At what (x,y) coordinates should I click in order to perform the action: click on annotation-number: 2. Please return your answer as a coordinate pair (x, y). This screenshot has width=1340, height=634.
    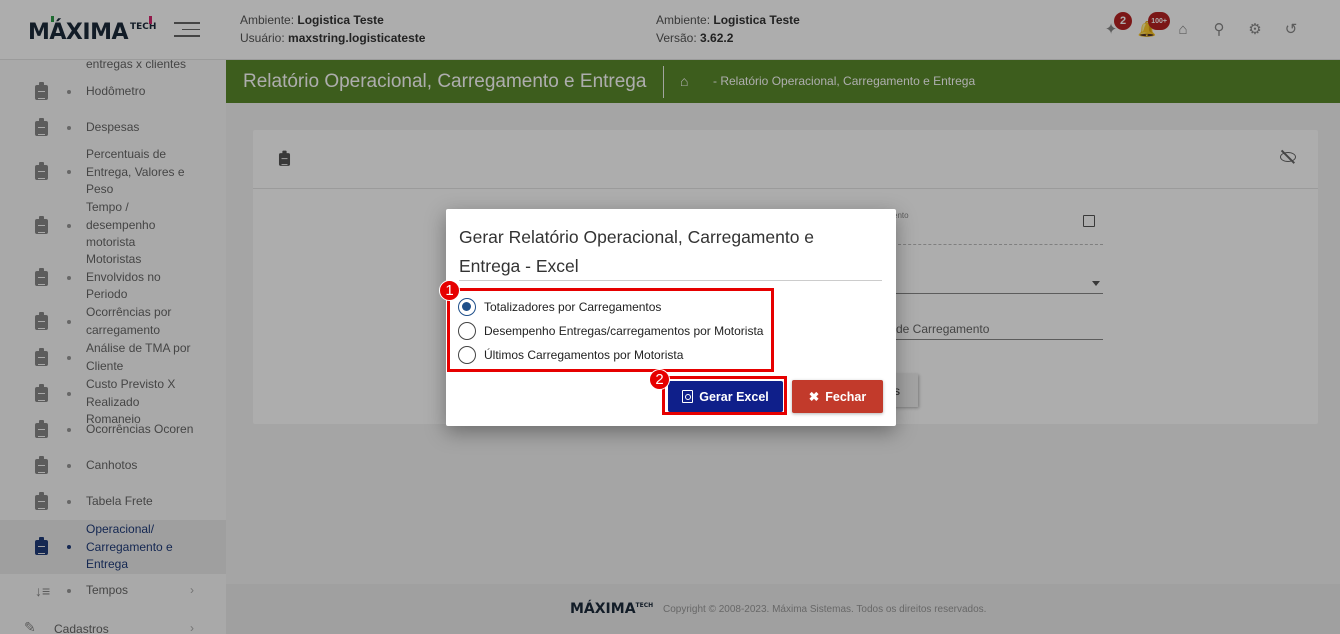
    Looking at the image, I should click on (659, 379).